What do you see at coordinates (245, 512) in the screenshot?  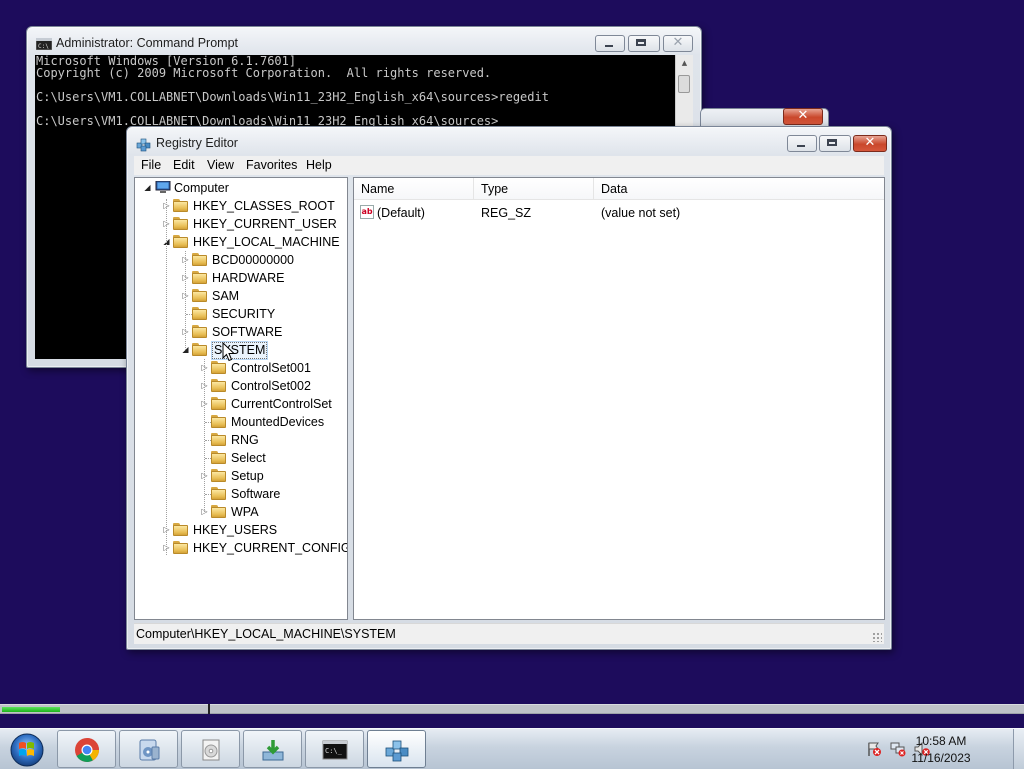 I see `tree-node-label: WPA` at bounding box center [245, 512].